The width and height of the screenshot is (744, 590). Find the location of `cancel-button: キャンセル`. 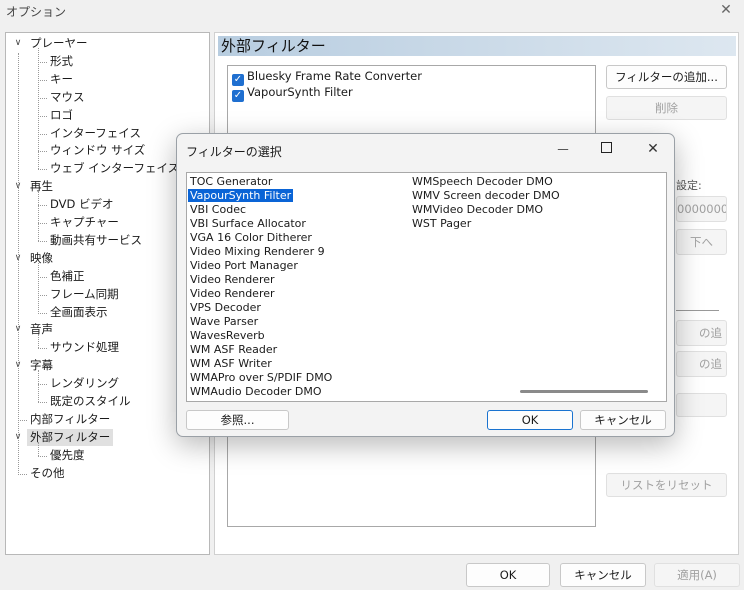

cancel-button: キャンセル is located at coordinates (603, 575).